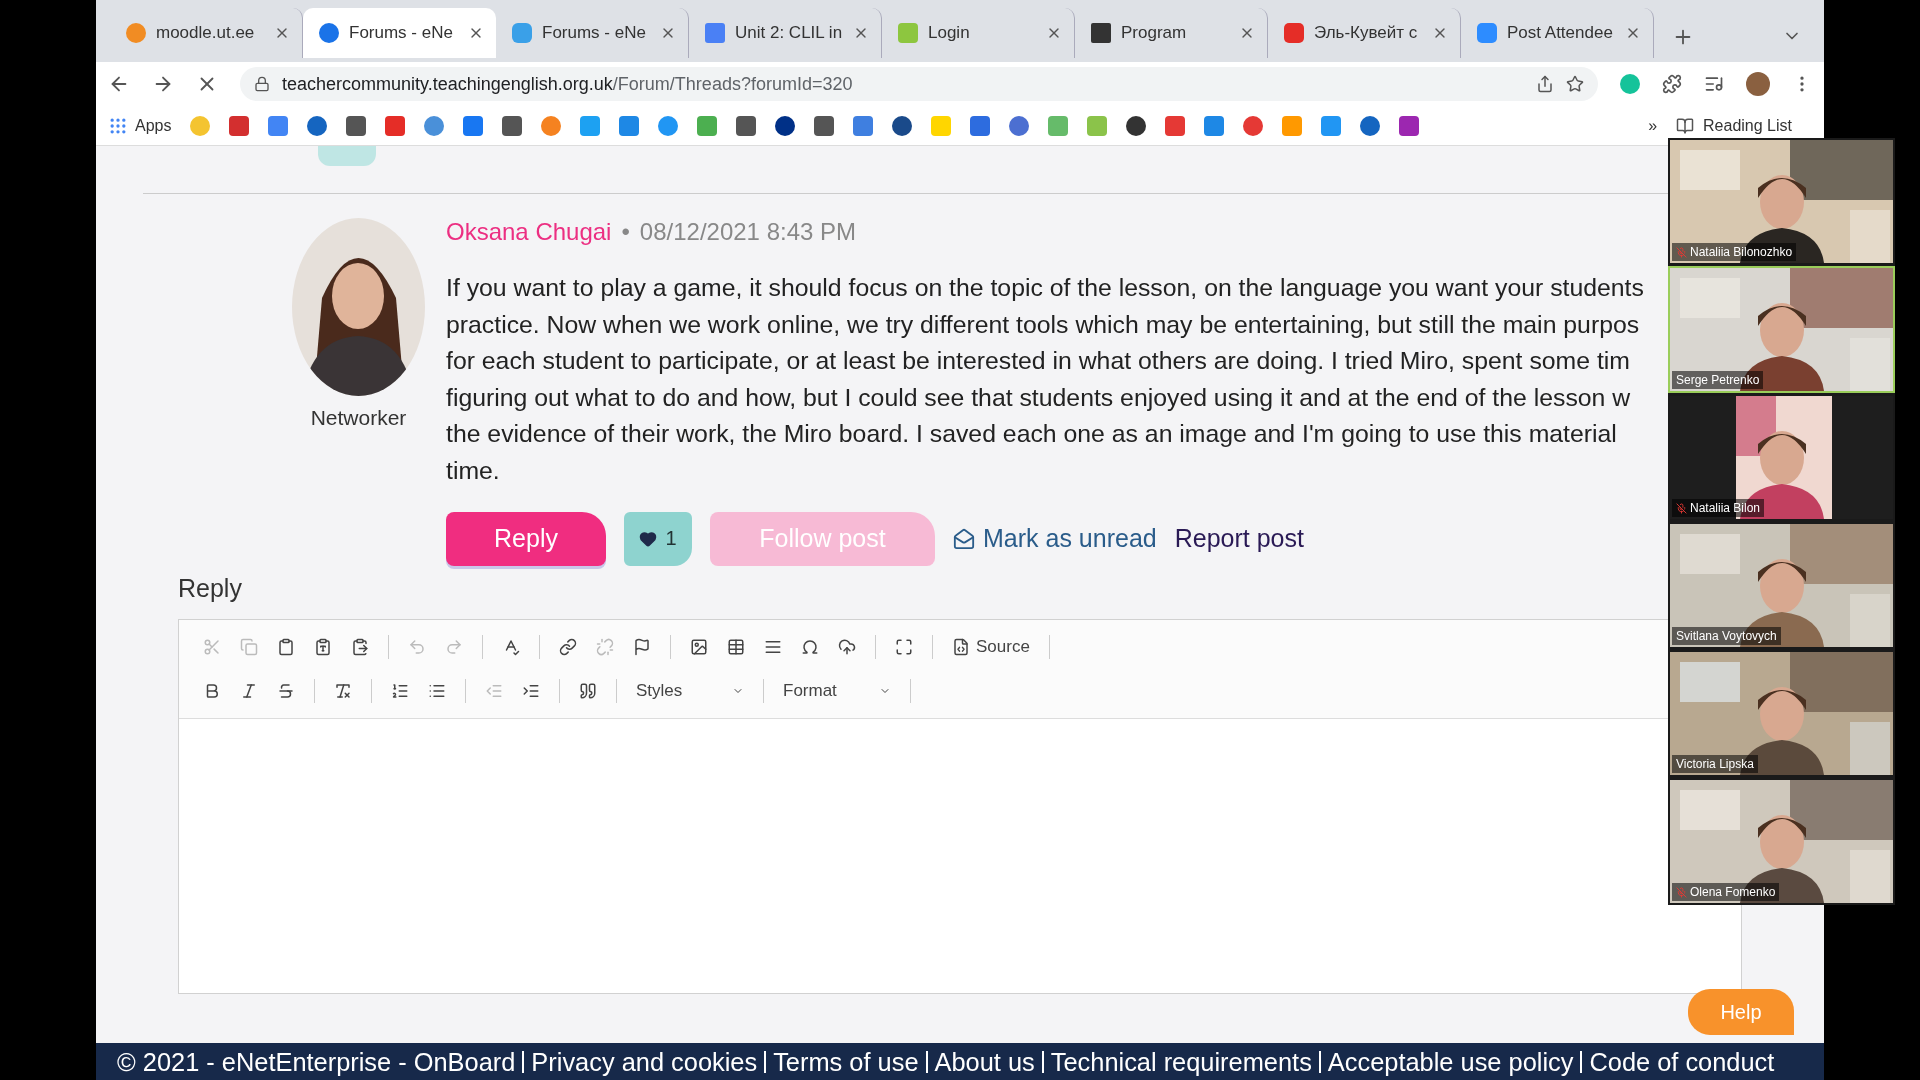 This screenshot has width=1920, height=1080. I want to click on browser-tab: Login, so click(978, 33).